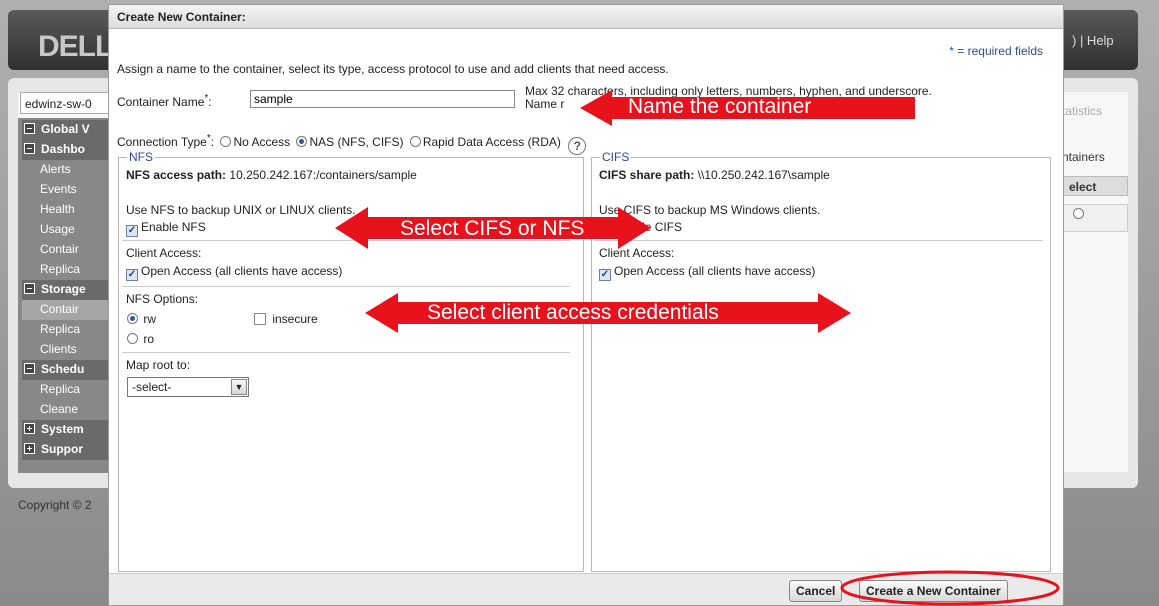  What do you see at coordinates (1082, 111) in the screenshot?
I see `tab-statistics: tatistics` at bounding box center [1082, 111].